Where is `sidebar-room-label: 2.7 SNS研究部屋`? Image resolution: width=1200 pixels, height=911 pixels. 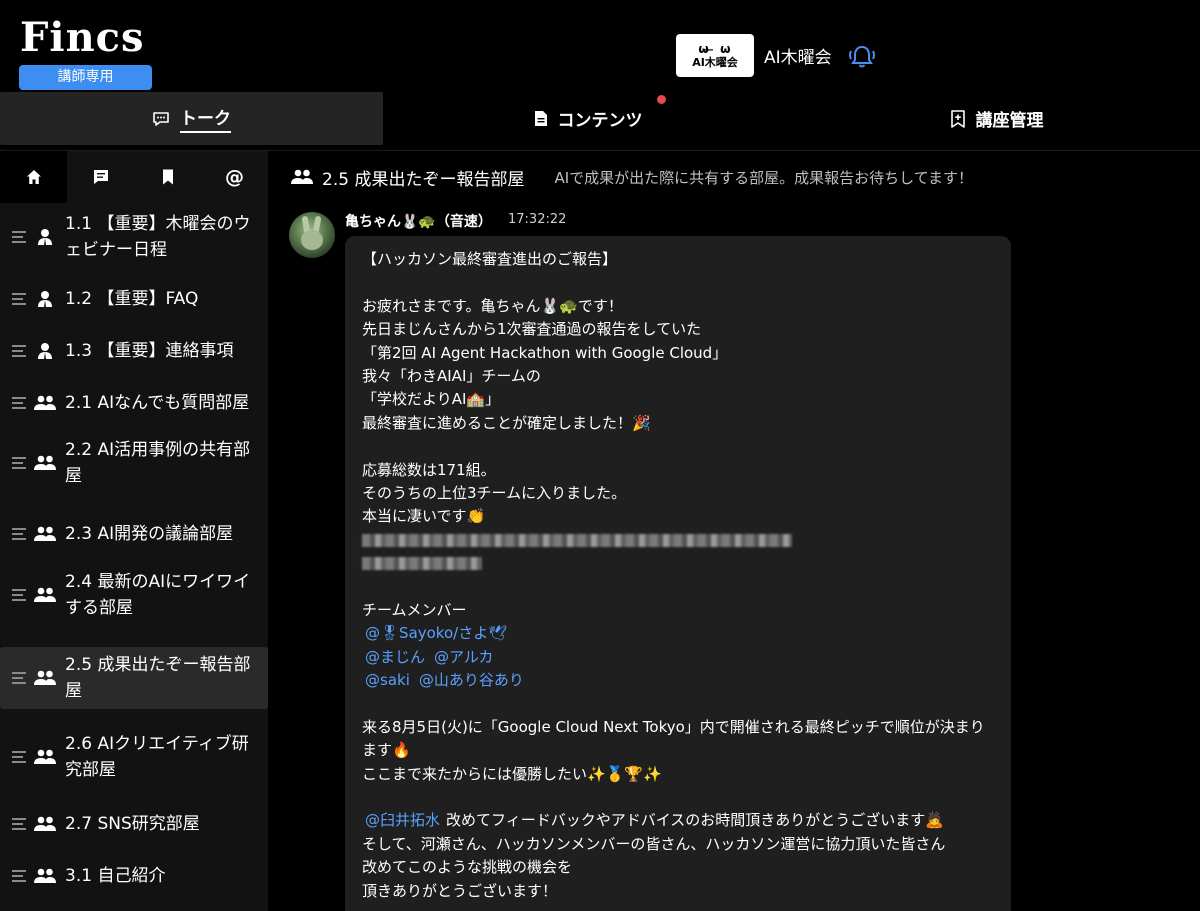 sidebar-room-label: 2.7 SNS研究部屋 is located at coordinates (132, 824).